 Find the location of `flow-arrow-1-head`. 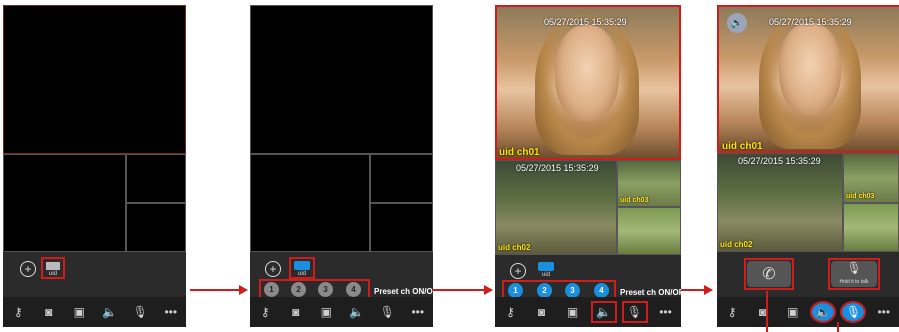

flow-arrow-1-head is located at coordinates (243, 290).